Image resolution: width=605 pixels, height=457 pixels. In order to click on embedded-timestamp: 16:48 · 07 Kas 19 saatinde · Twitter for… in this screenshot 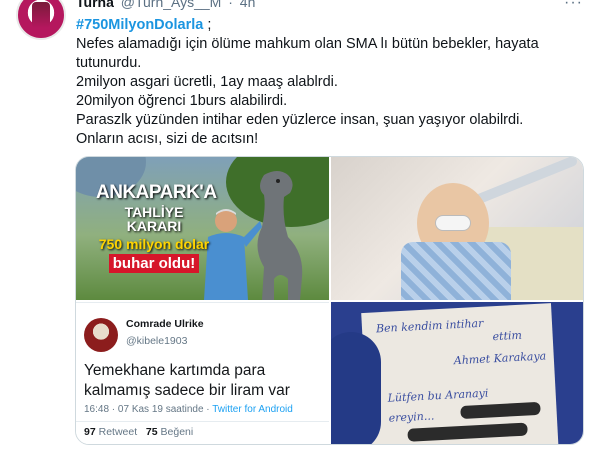, I will do `click(188, 409)`.